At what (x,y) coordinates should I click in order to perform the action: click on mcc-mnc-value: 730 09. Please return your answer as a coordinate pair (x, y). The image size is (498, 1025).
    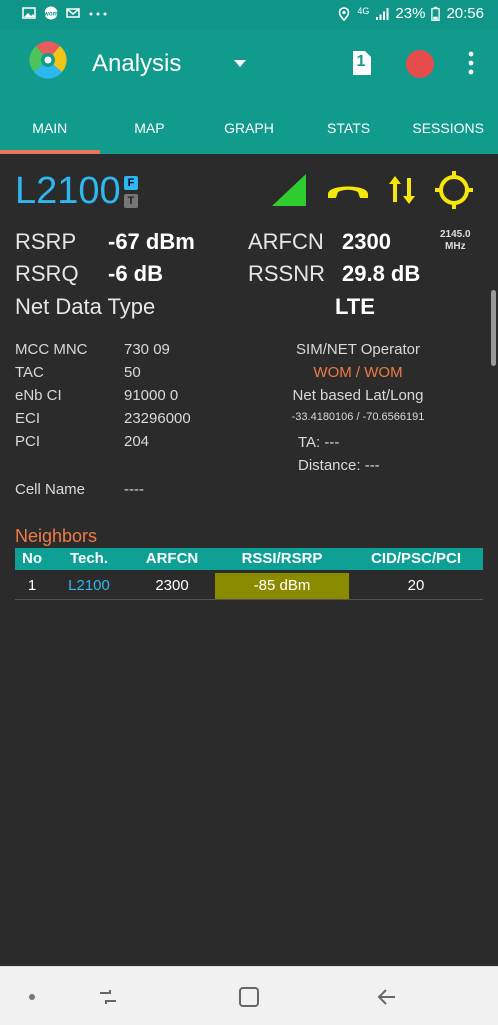
    Looking at the image, I should click on (147, 349).